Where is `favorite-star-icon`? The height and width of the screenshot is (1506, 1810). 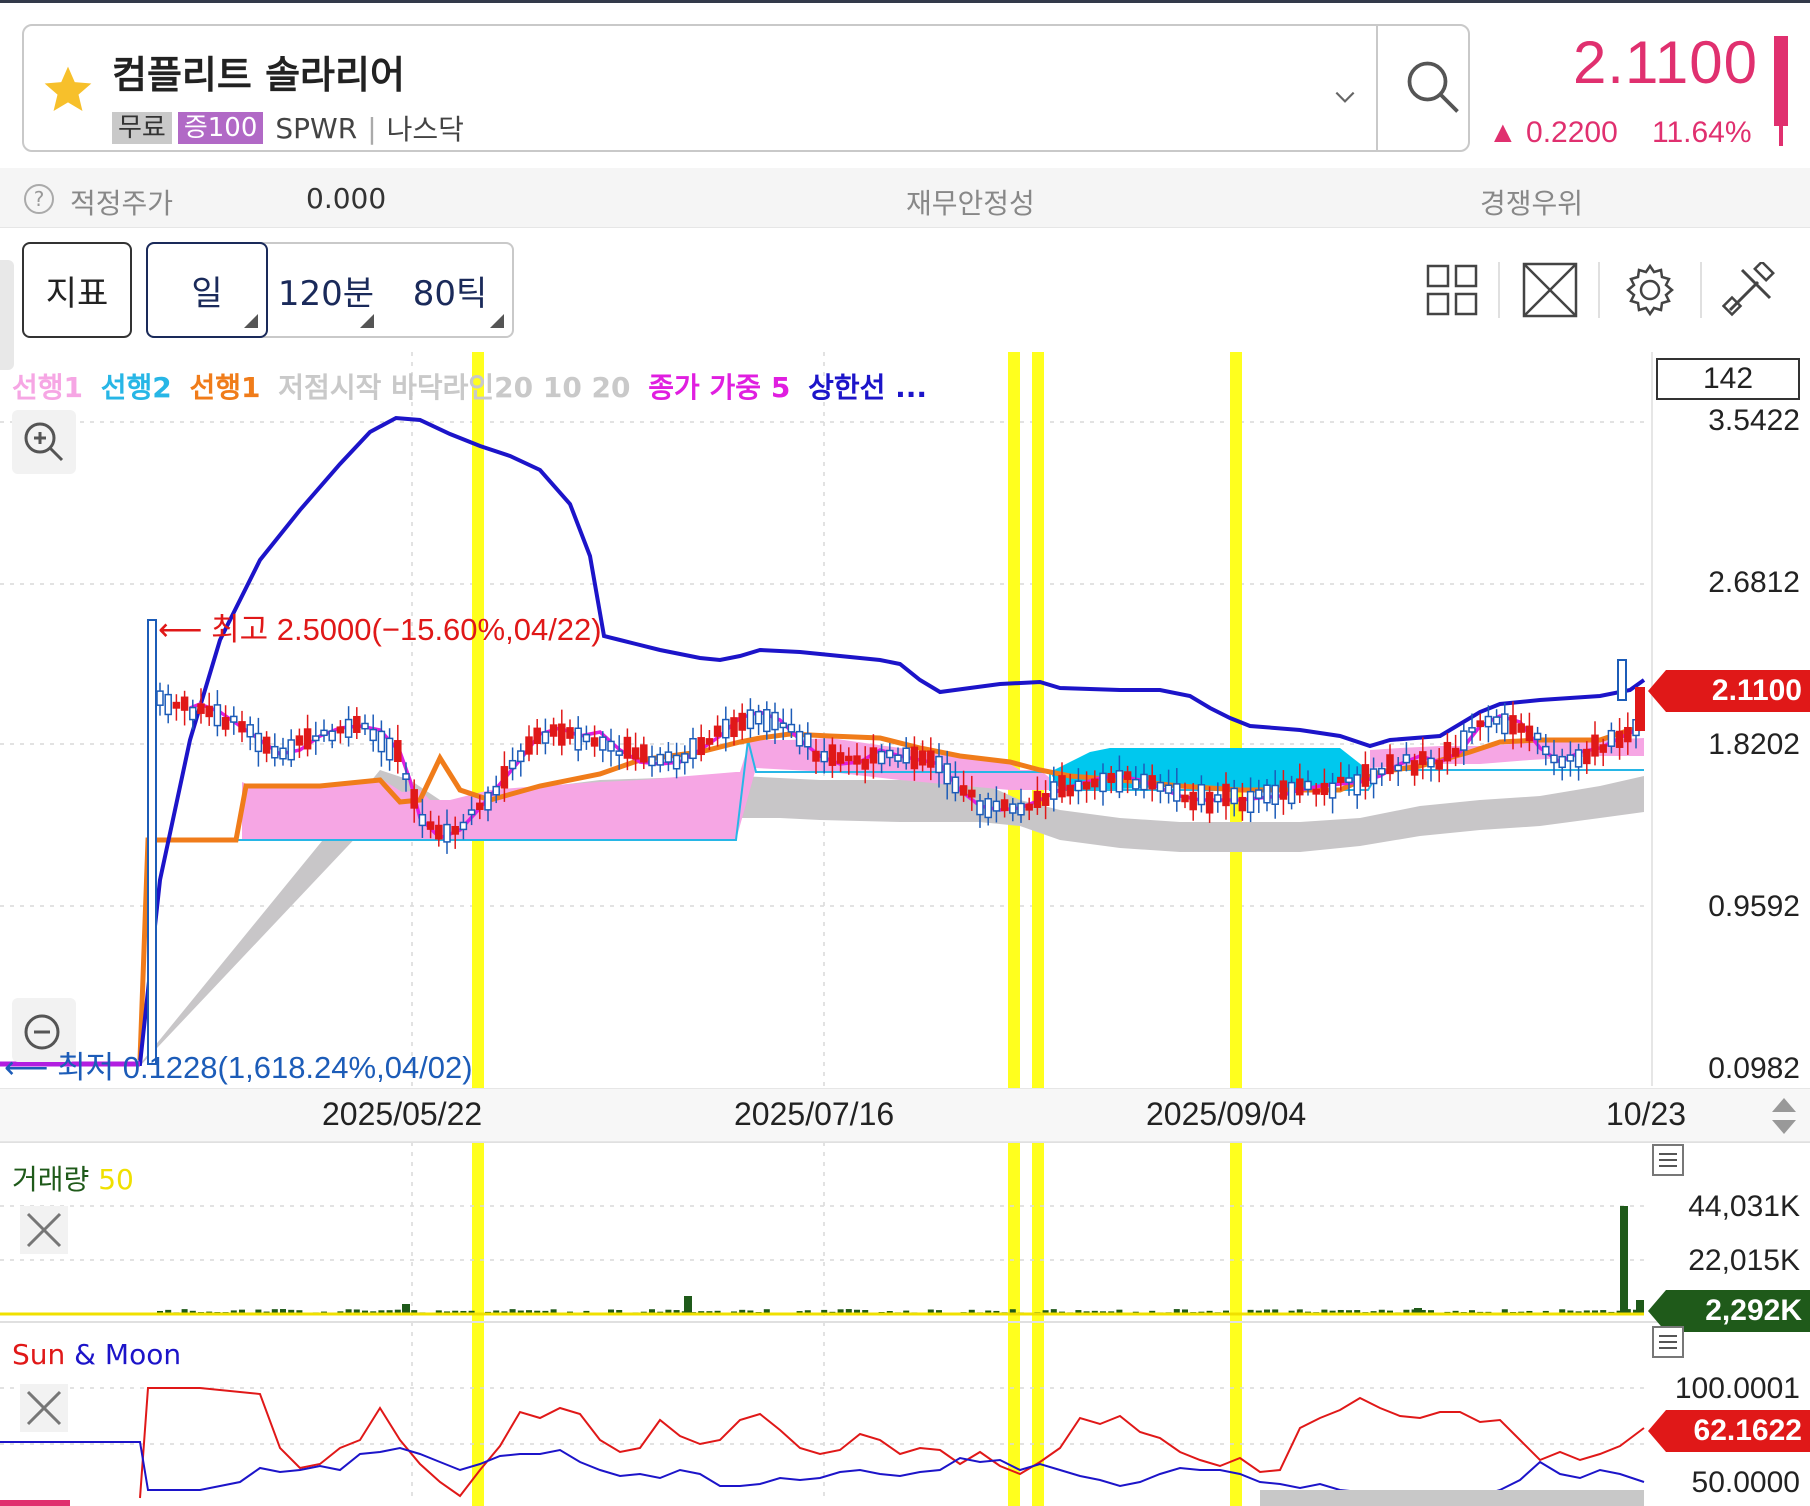 favorite-star-icon is located at coordinates (68, 90).